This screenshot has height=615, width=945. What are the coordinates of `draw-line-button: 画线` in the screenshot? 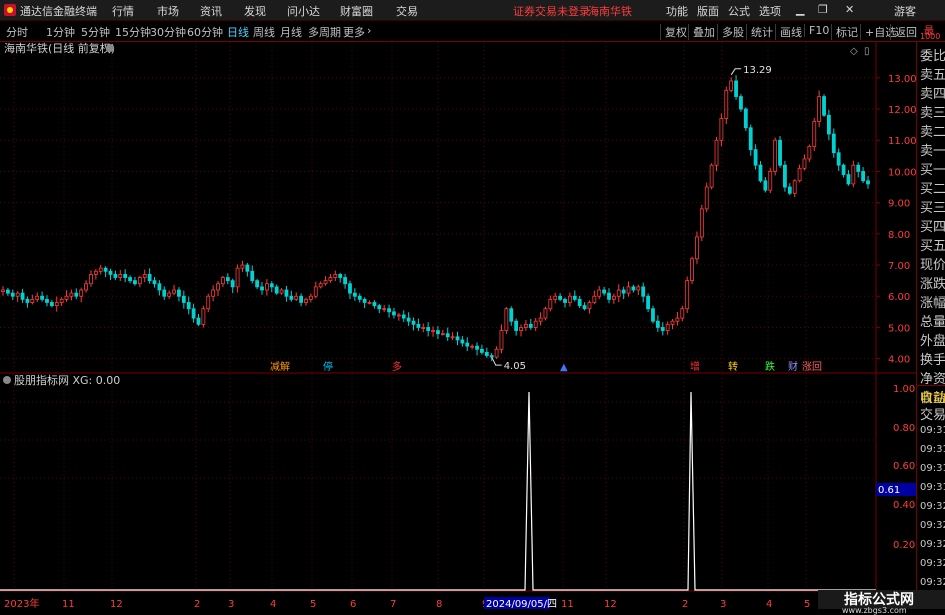 It's located at (788, 32).